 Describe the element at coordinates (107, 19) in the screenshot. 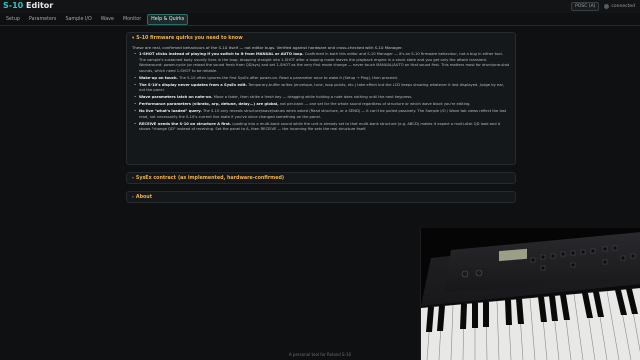

I see `tab-wave: Wave` at that location.